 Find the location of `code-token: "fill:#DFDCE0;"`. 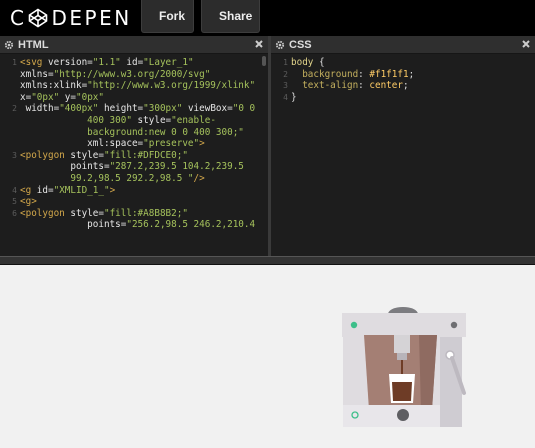

code-token: "fill:#DFDCE0;" is located at coordinates (145, 155).